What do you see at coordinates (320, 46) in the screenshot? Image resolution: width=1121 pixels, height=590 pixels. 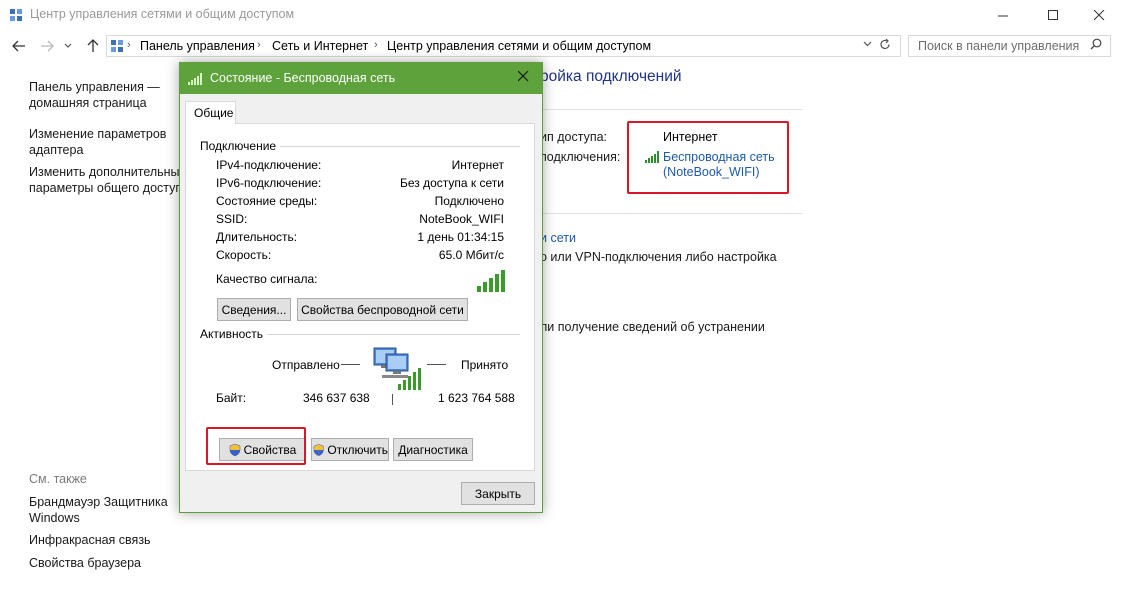 I see `breadcrumb-network-internet: Сеть и Интернет` at bounding box center [320, 46].